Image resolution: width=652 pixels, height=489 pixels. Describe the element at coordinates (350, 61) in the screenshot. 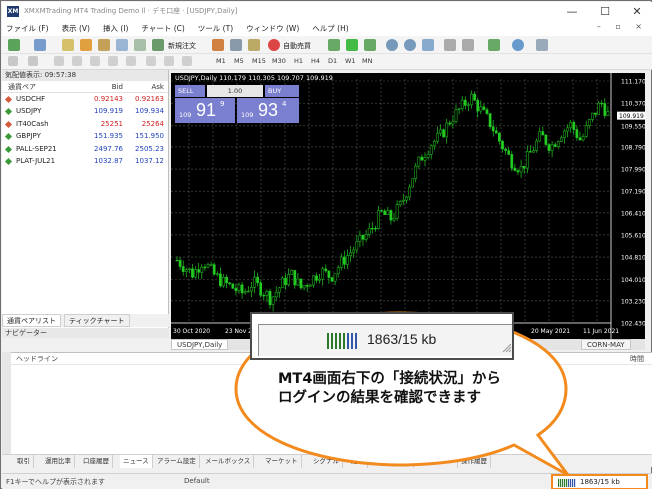

I see `timeframe-w1: W1` at that location.